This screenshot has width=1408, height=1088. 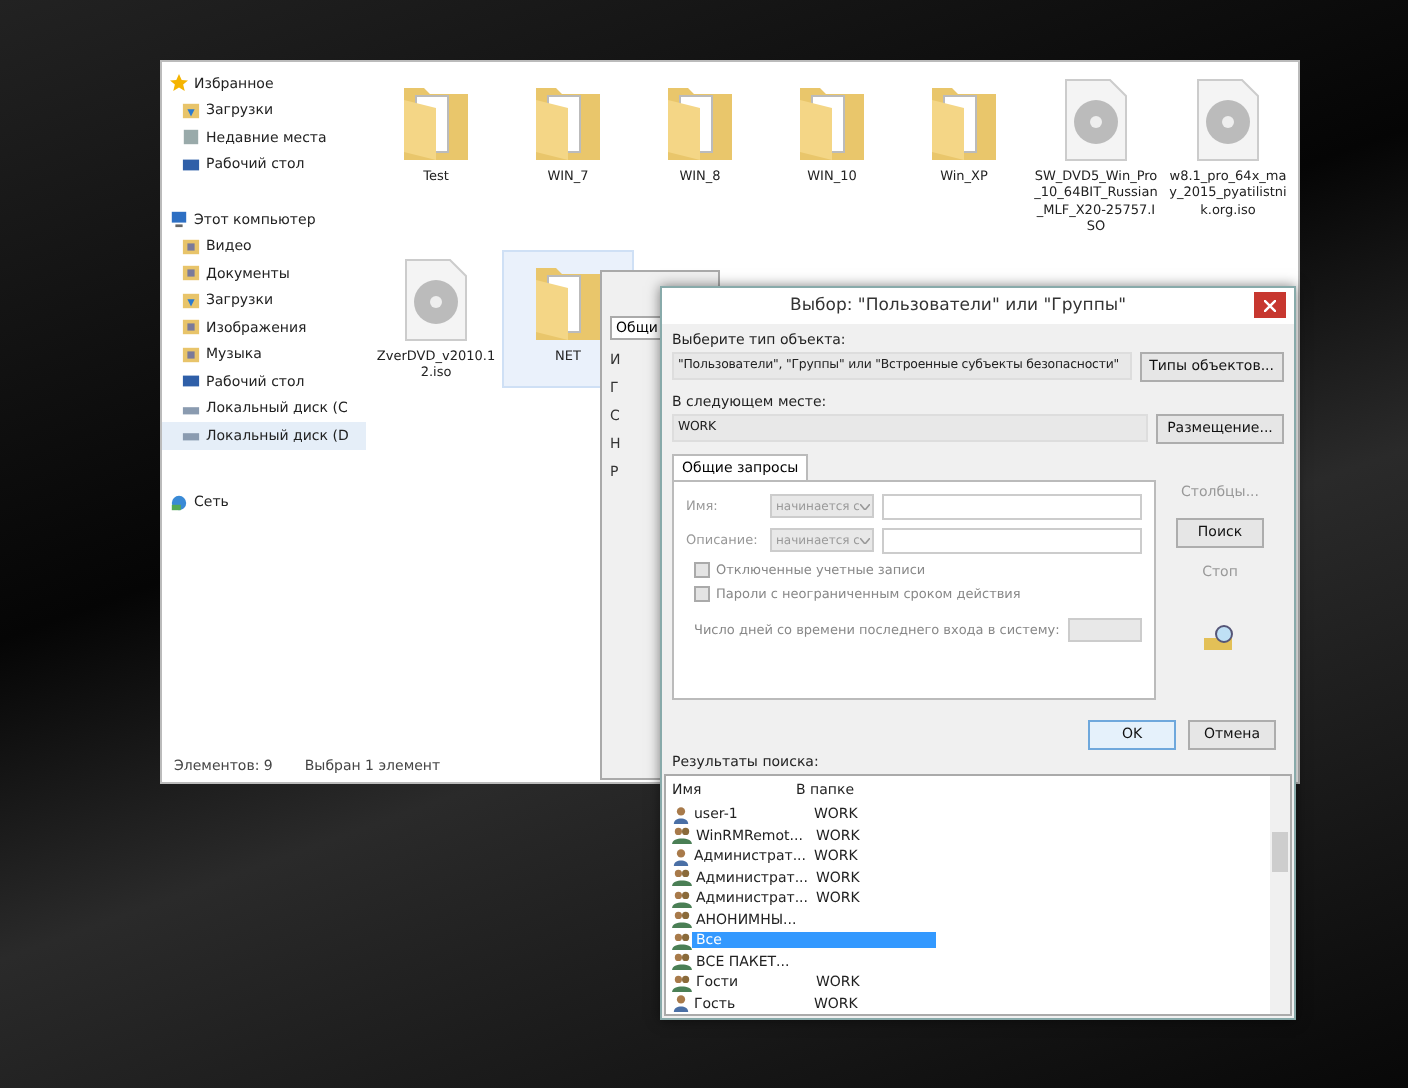 What do you see at coordinates (958, 305) in the screenshot?
I see `dialog-title: Выбор: "Пользователи" или "Группы"` at bounding box center [958, 305].